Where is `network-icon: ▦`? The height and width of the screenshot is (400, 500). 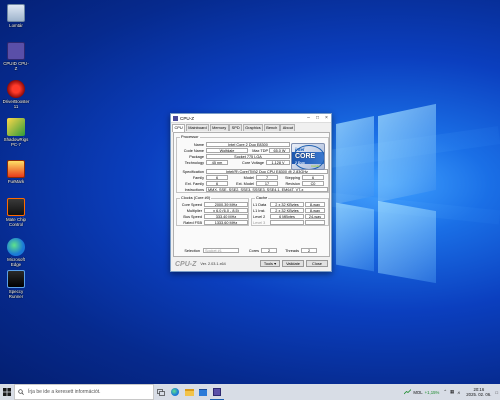 network-icon: ▦ is located at coordinates (452, 392).